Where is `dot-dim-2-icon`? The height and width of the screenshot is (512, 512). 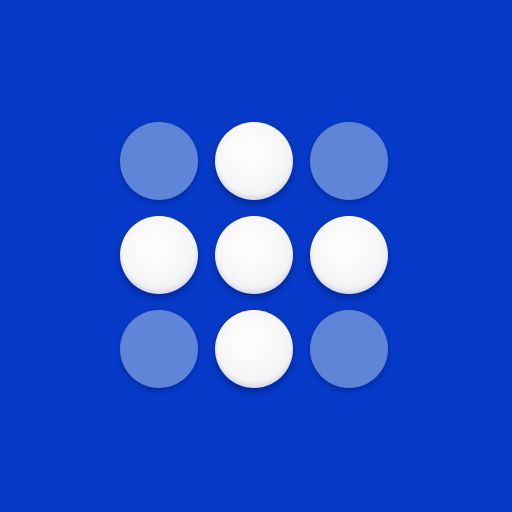
dot-dim-2-icon is located at coordinates (349, 161).